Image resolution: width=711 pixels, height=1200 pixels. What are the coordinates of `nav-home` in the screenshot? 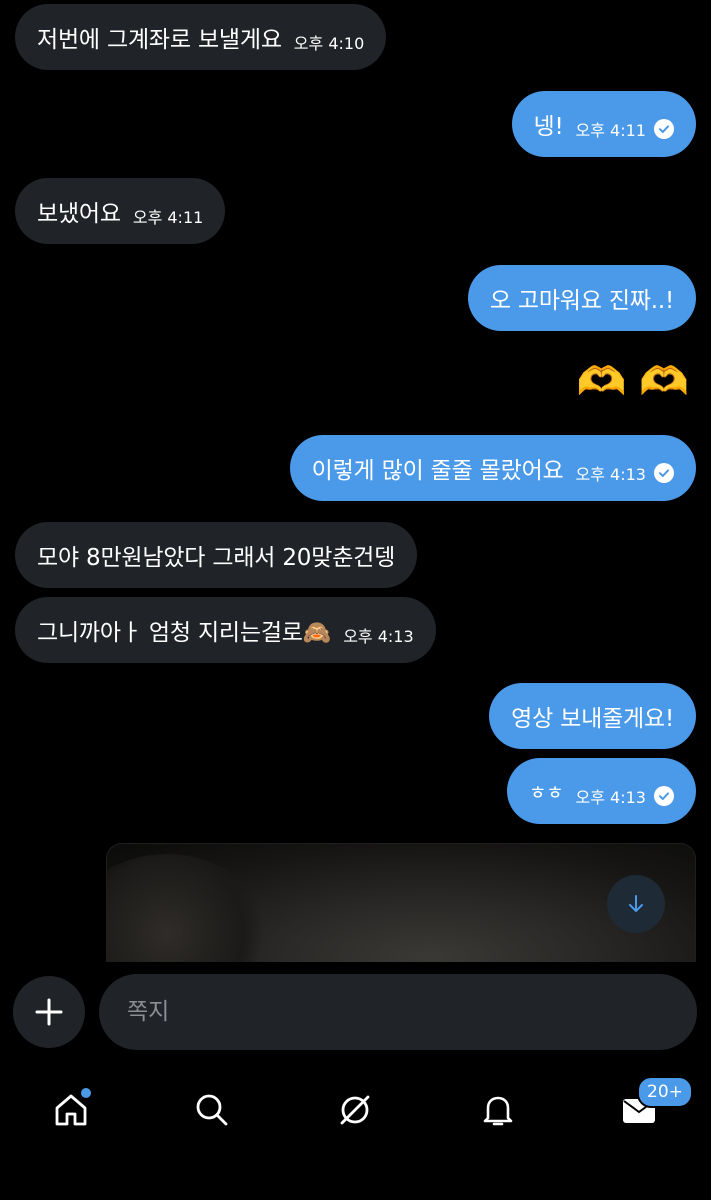 It's located at (71, 1110).